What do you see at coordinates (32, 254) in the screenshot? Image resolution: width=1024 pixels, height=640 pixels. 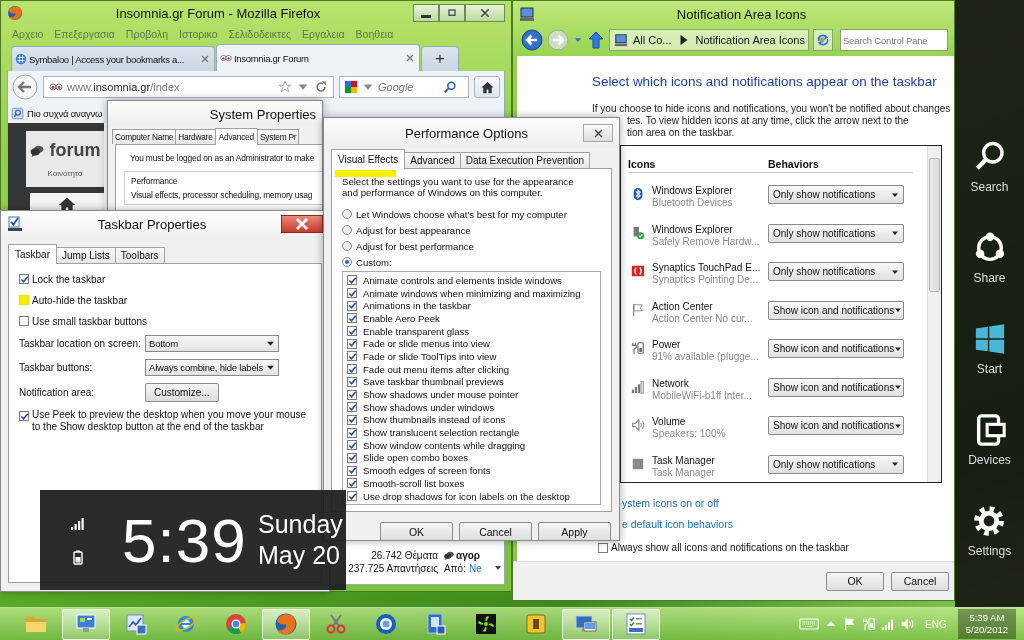 I see `dialog-tab: Taskbar` at bounding box center [32, 254].